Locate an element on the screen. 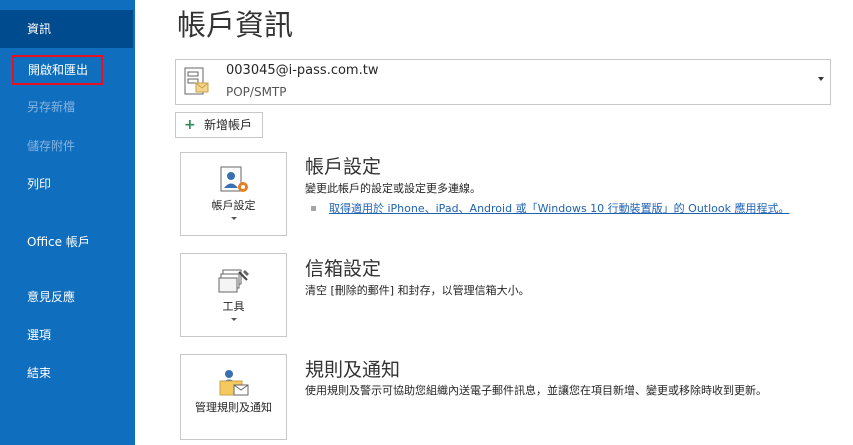  rules-icon is located at coordinates (234, 383).